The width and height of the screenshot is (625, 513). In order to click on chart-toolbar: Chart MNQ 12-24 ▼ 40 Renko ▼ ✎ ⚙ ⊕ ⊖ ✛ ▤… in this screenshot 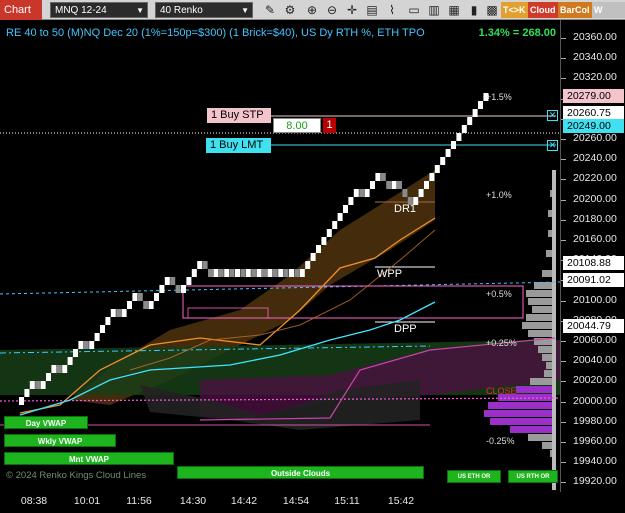, I will do `click(312, 10)`.